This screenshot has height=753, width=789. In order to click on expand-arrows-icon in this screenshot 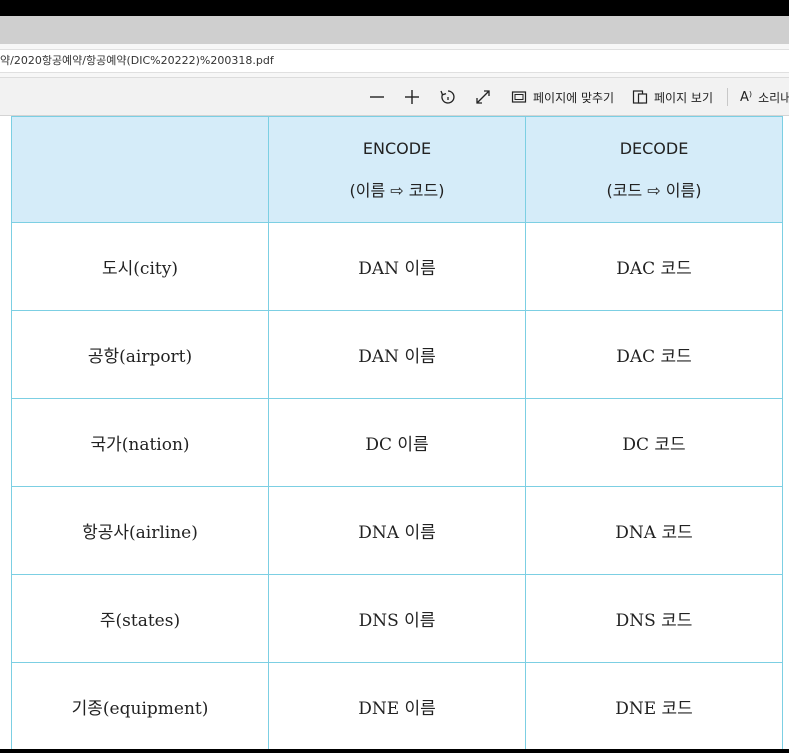, I will do `click(483, 97)`.